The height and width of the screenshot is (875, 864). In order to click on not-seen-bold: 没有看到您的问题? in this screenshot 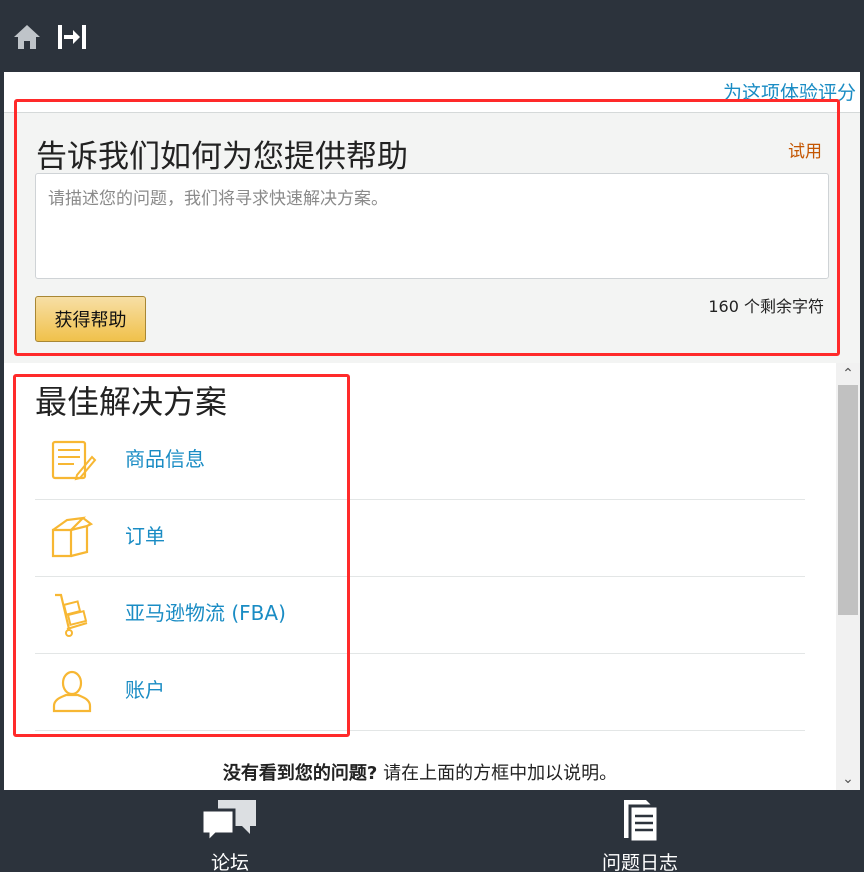, I will do `click(300, 773)`.